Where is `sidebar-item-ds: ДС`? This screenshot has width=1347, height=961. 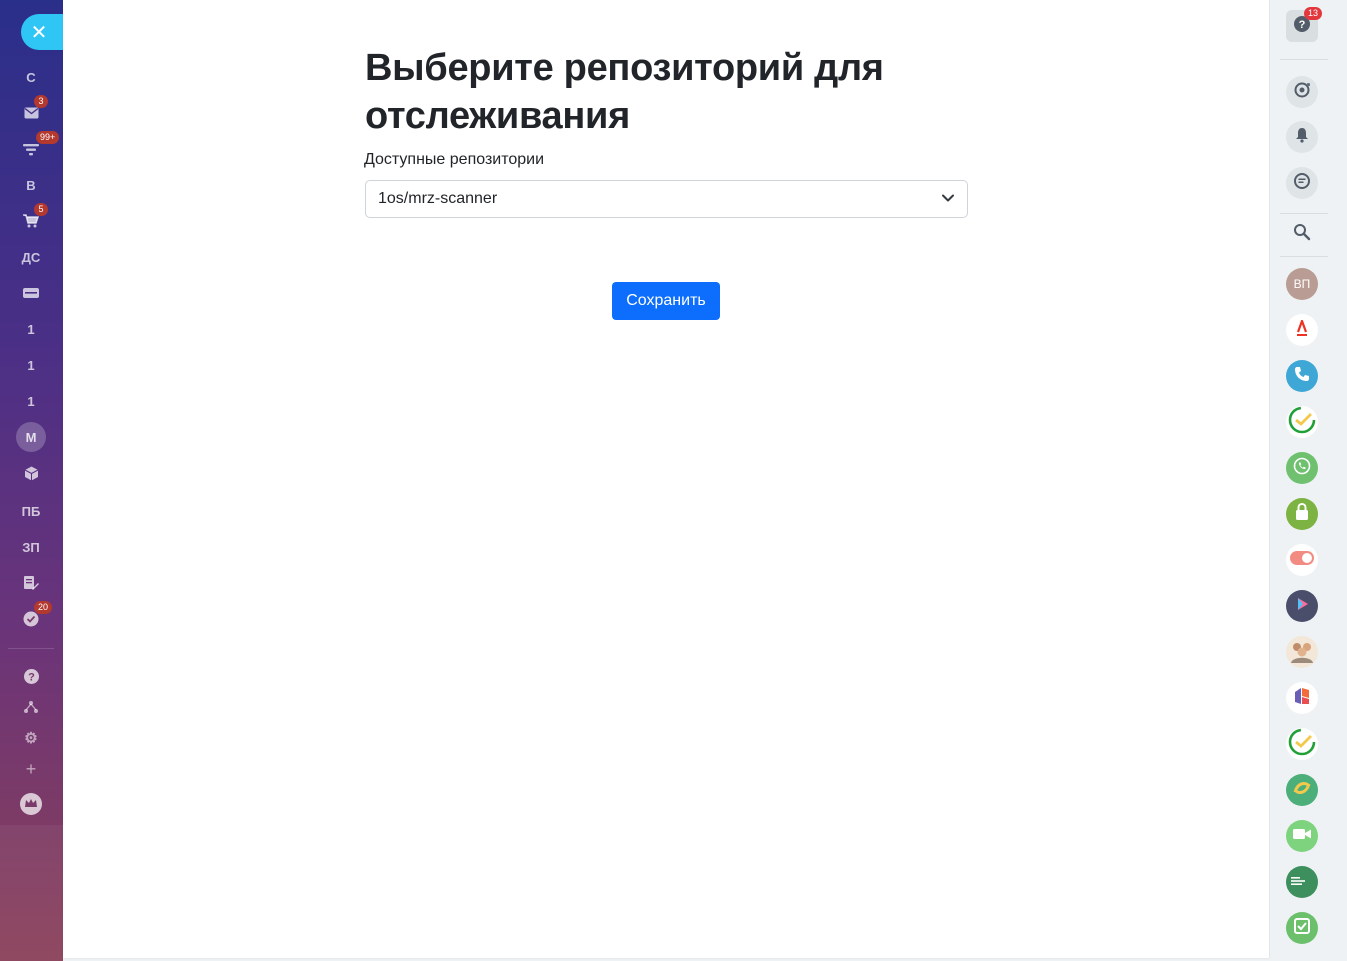
sidebar-item-ds: ДС is located at coordinates (31, 257).